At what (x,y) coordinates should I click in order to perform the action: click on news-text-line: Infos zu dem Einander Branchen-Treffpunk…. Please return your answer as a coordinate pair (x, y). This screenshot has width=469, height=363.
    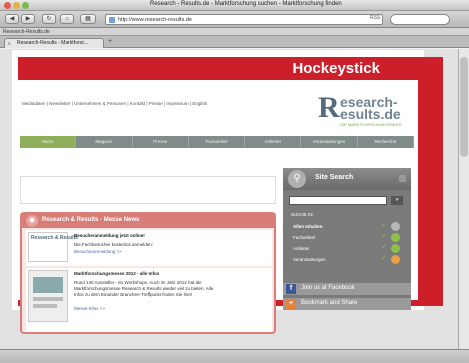
    Looking at the image, I should click on (133, 294).